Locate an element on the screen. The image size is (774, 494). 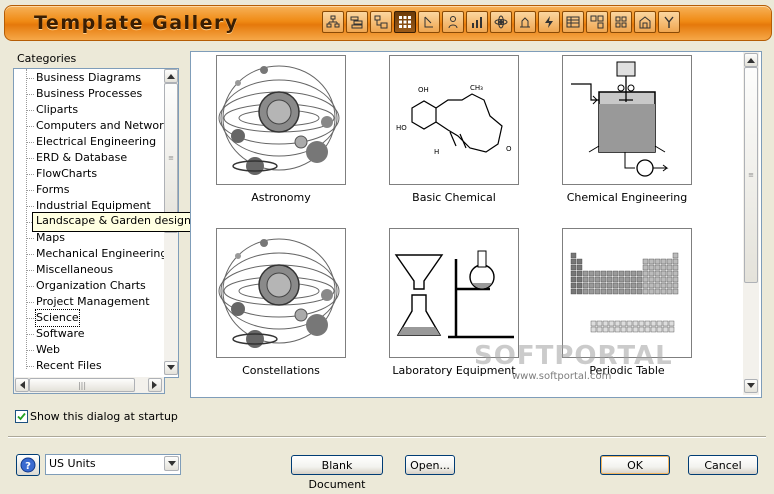
scroll-right-icon is located at coordinates (155, 385).